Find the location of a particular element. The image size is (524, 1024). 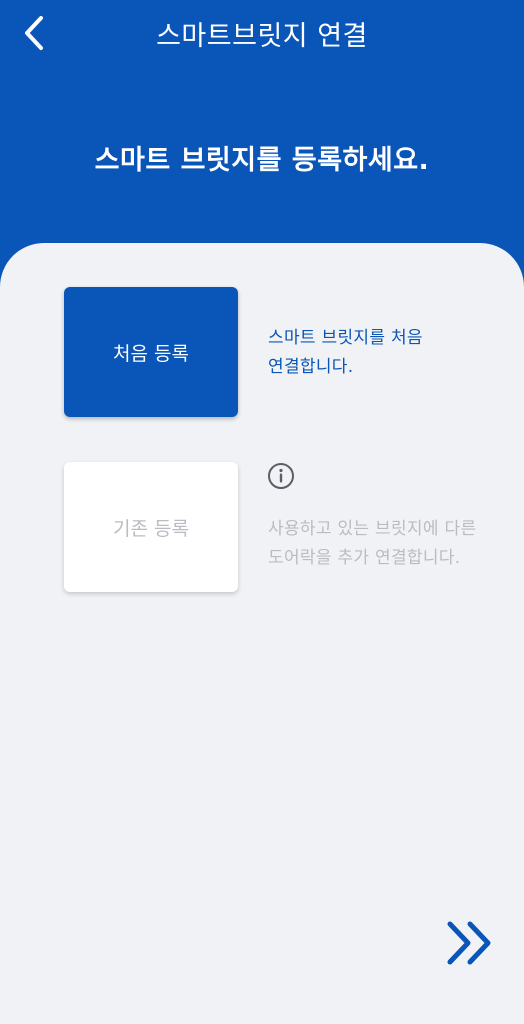

new-registration-label: 처음 등록 is located at coordinates (151, 353).